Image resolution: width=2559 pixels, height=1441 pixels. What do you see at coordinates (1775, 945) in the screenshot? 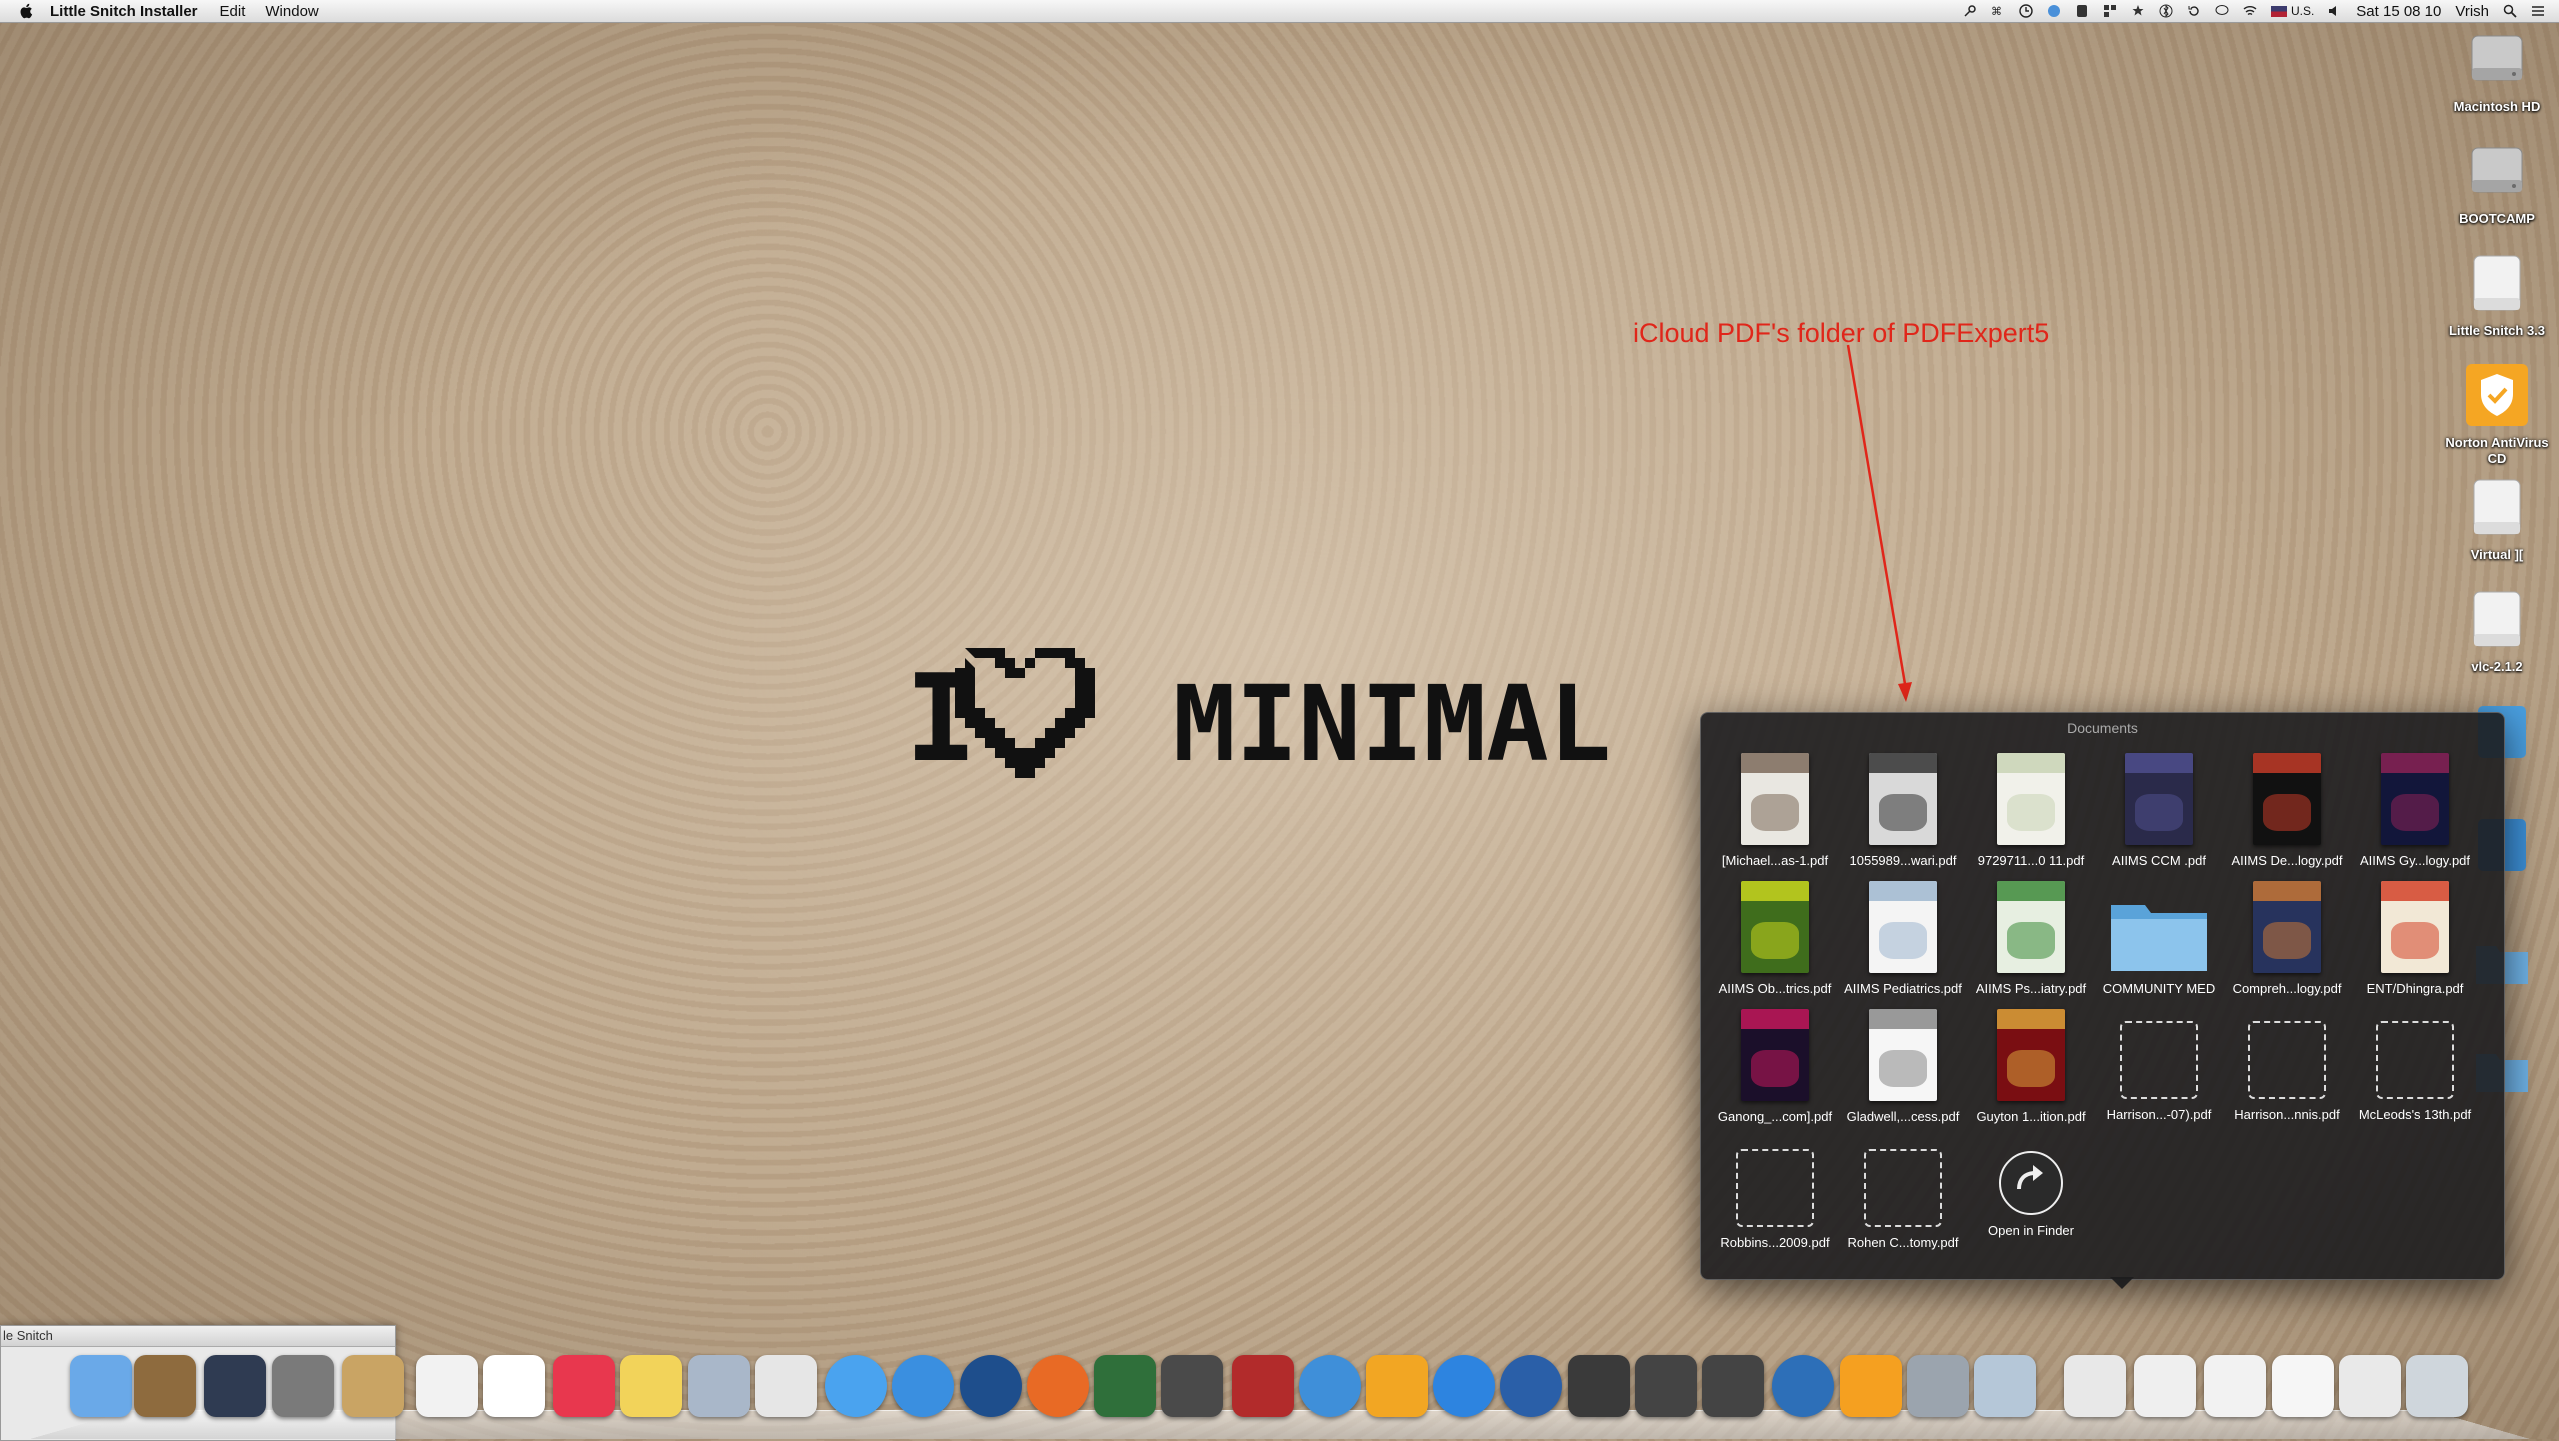
I see `stack-document-item: AIIMS Ob...trics.pdf` at bounding box center [1775, 945].